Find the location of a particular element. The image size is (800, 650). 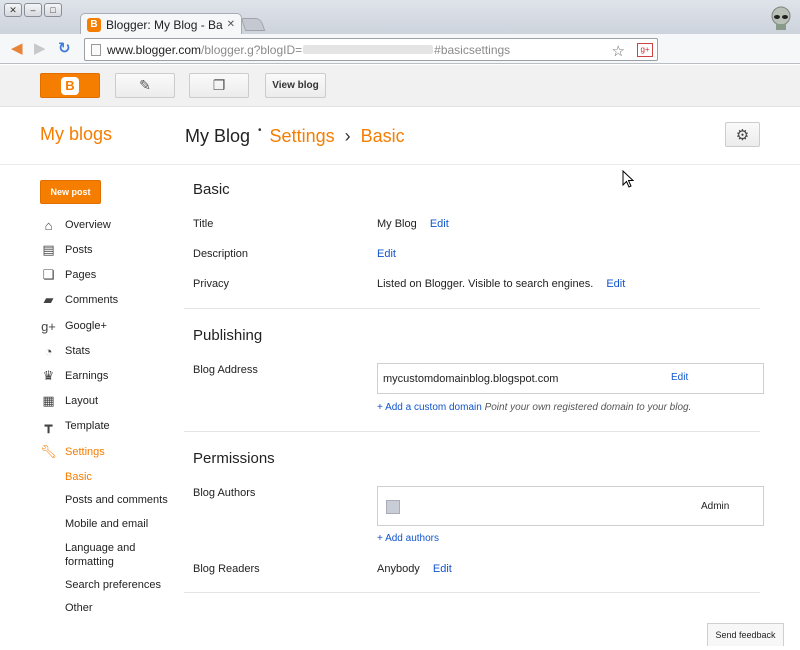

sidebar-item-stats: ◔ Stats is located at coordinates (65, 351).